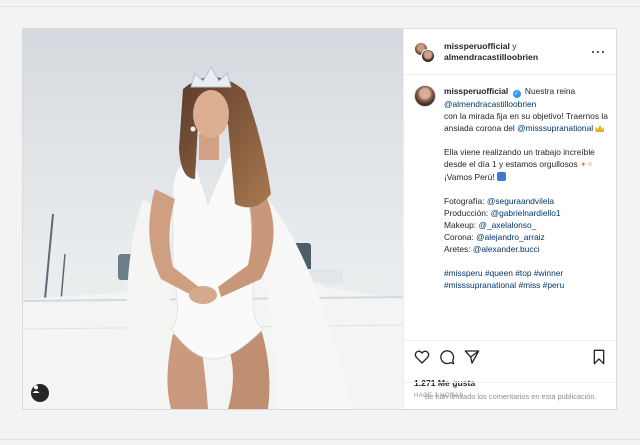  What do you see at coordinates (422, 357) in the screenshot?
I see `heart-icon` at bounding box center [422, 357].